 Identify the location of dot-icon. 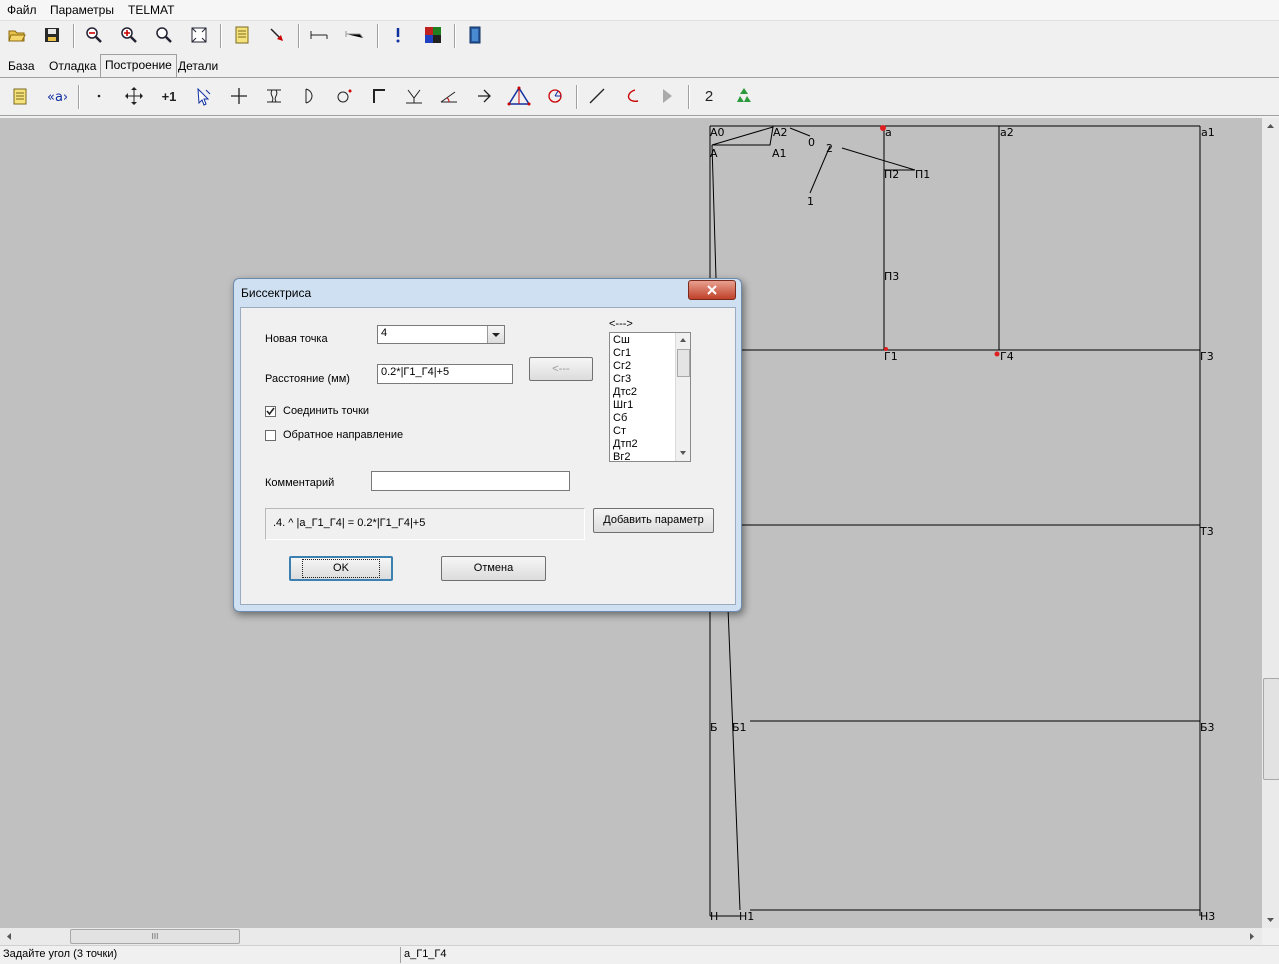
(99, 96).